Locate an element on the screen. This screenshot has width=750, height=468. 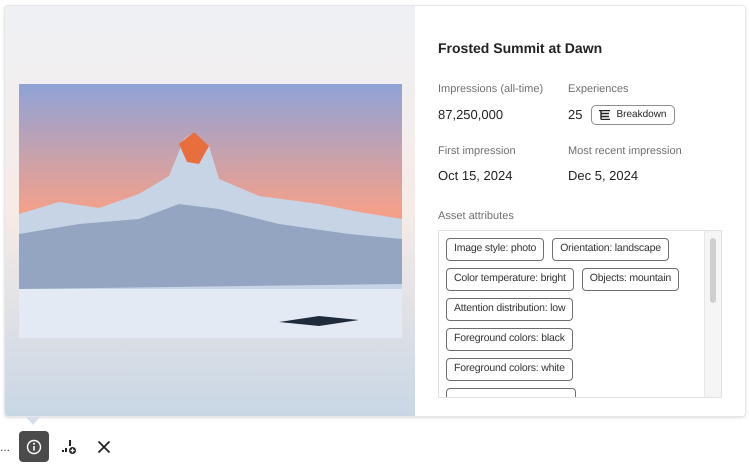
stat-value: Dec 5, 2024 is located at coordinates (603, 176).